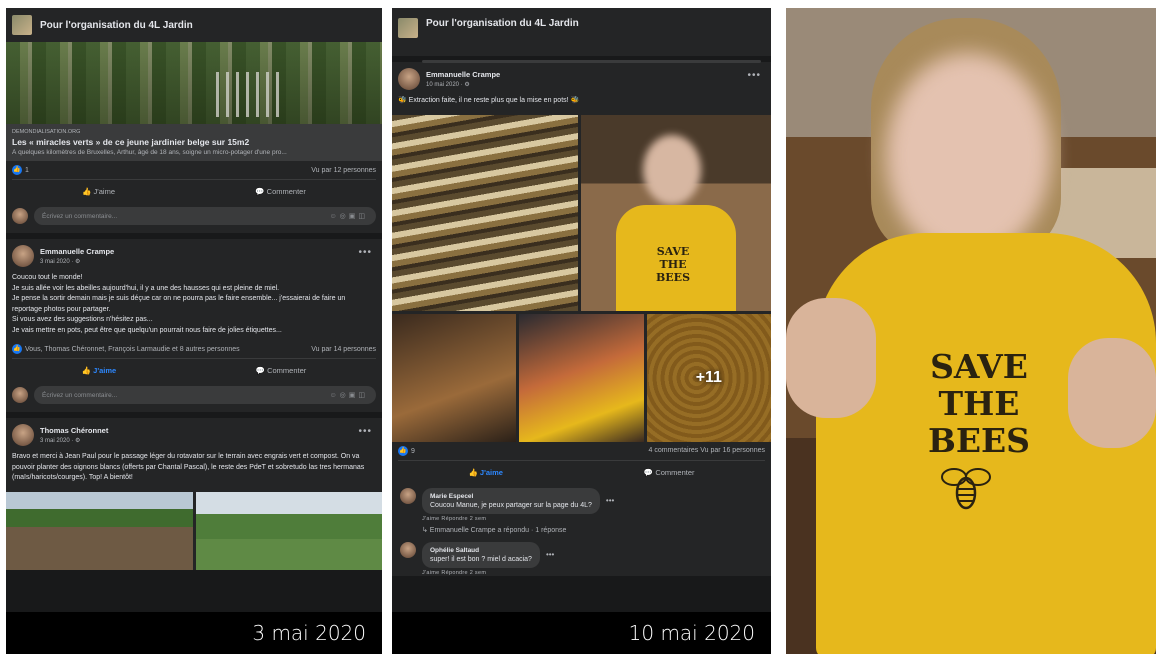 Image resolution: width=1157 pixels, height=655 pixels. I want to click on photo-bottom-row: +11, so click(581, 377).